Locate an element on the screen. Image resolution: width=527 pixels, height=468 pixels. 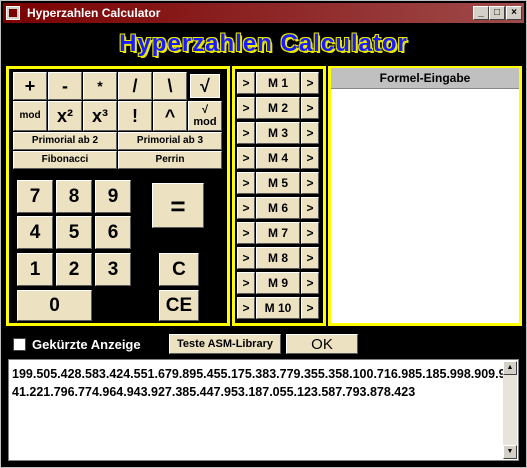
subtract-button: - is located at coordinates (65, 86).